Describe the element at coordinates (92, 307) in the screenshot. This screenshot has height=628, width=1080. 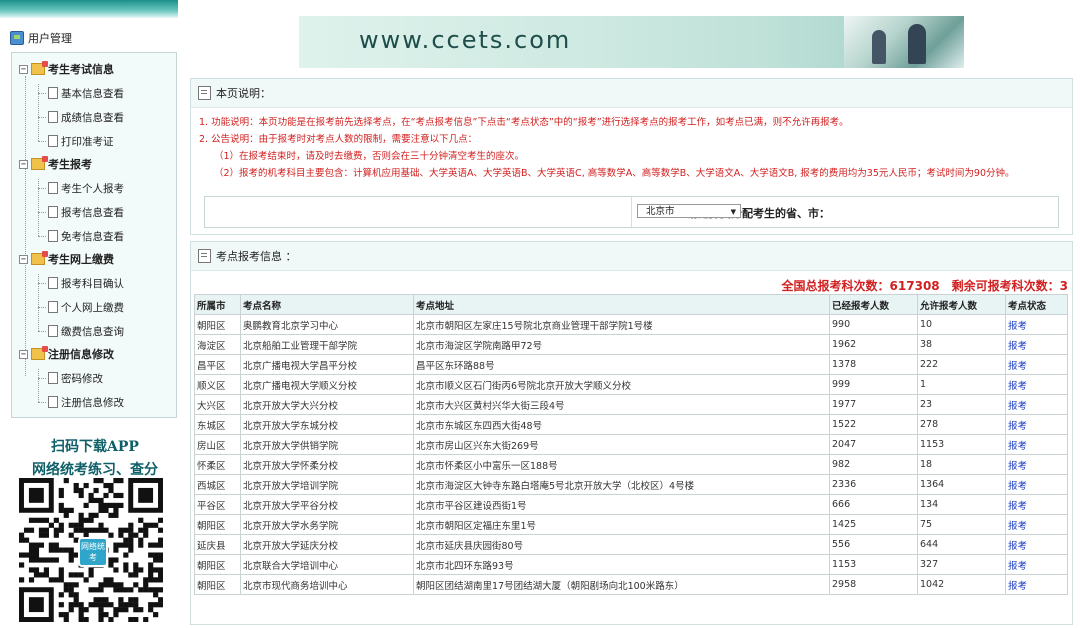
I see `nav-item-label: 个人网上缴费` at that location.